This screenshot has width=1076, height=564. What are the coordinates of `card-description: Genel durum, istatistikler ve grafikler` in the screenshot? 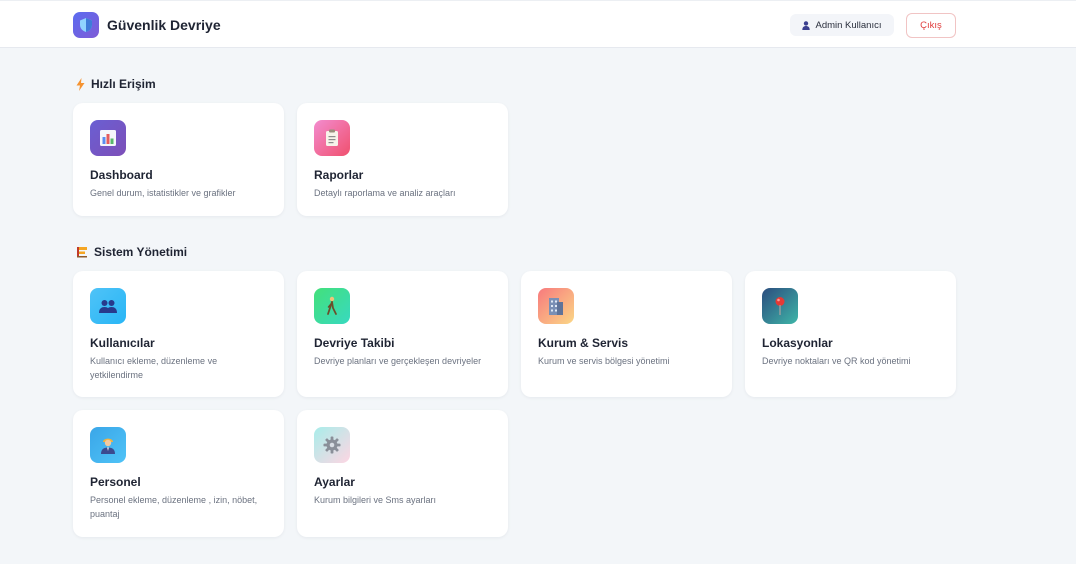 It's located at (163, 193).